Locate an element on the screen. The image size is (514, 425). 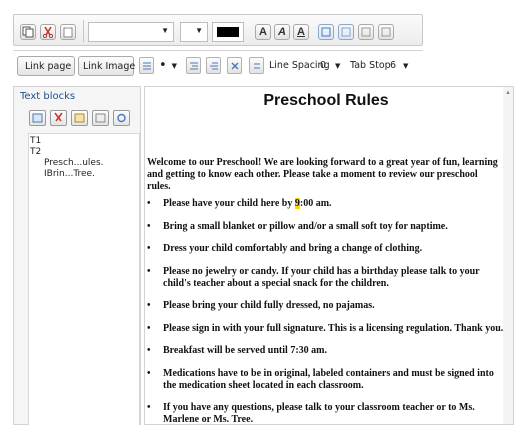
bold-button: A is located at coordinates (263, 32).